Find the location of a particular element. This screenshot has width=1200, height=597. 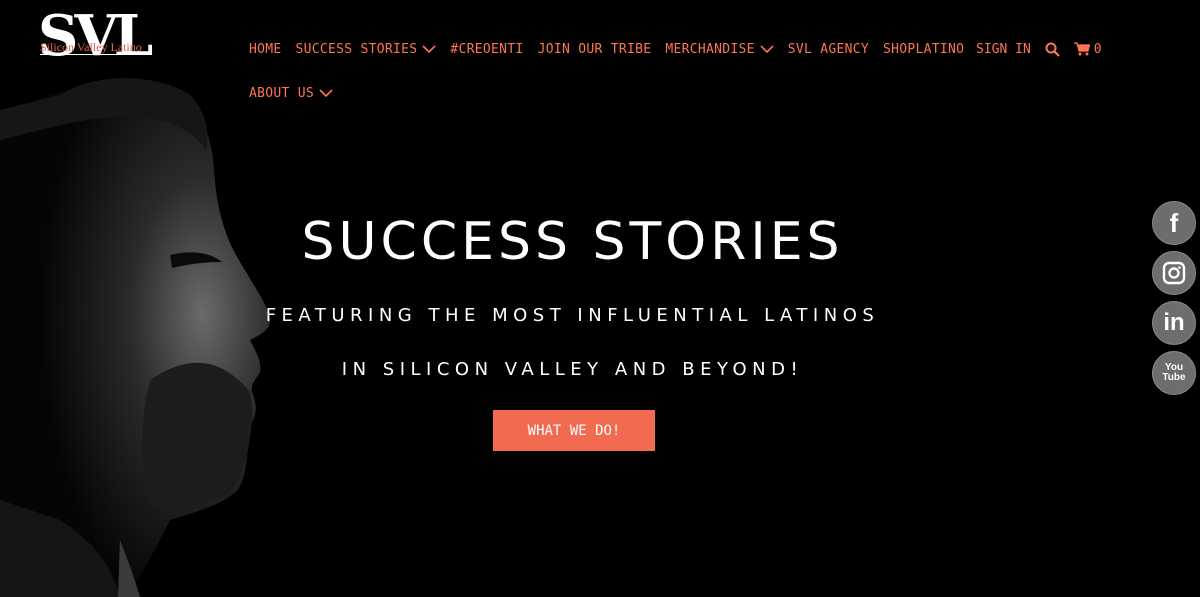

nav-item-merchandise: MERCHANDISE is located at coordinates (719, 49).